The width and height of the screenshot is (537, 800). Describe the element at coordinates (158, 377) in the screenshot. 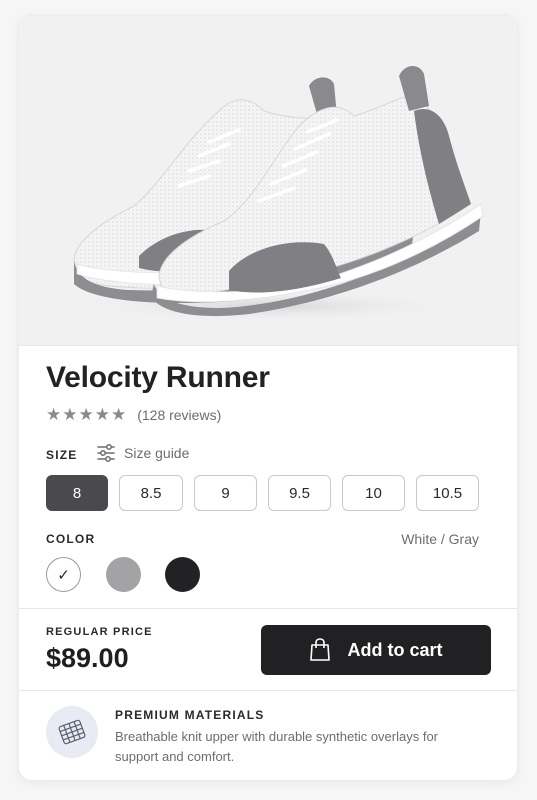

I see `product-title: Velocity Runner` at that location.